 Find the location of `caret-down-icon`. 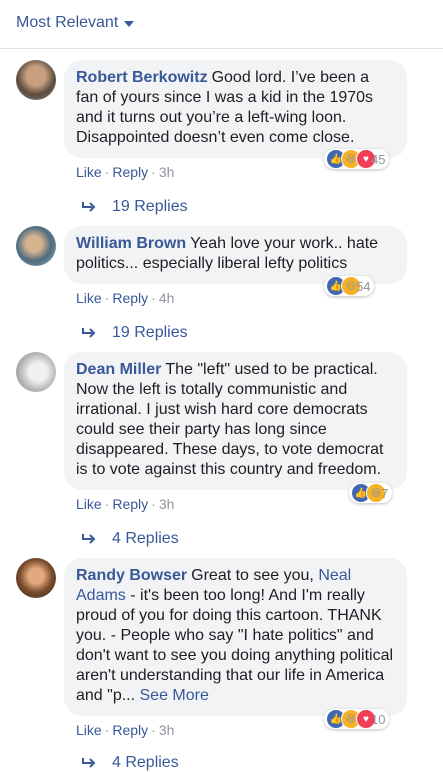

caret-down-icon is located at coordinates (129, 24).